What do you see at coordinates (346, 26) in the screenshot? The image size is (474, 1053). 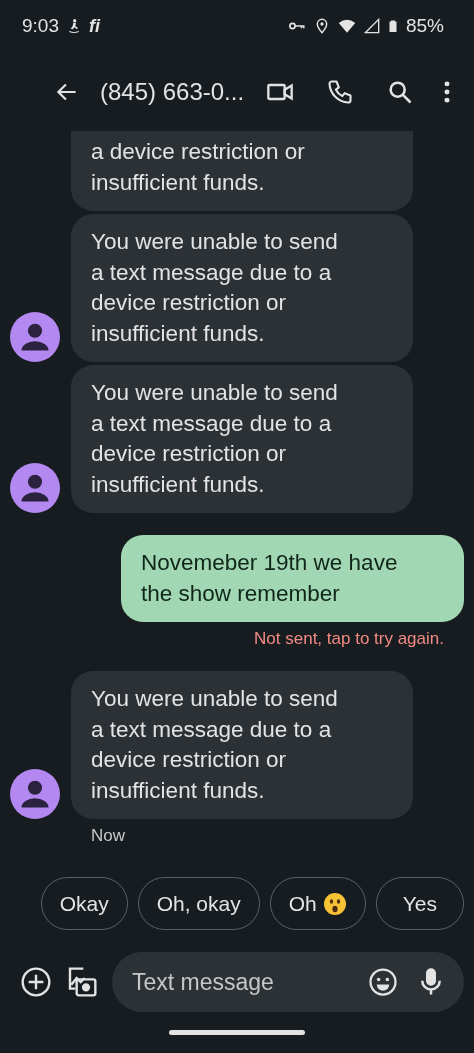 I see `wifi-icon` at bounding box center [346, 26].